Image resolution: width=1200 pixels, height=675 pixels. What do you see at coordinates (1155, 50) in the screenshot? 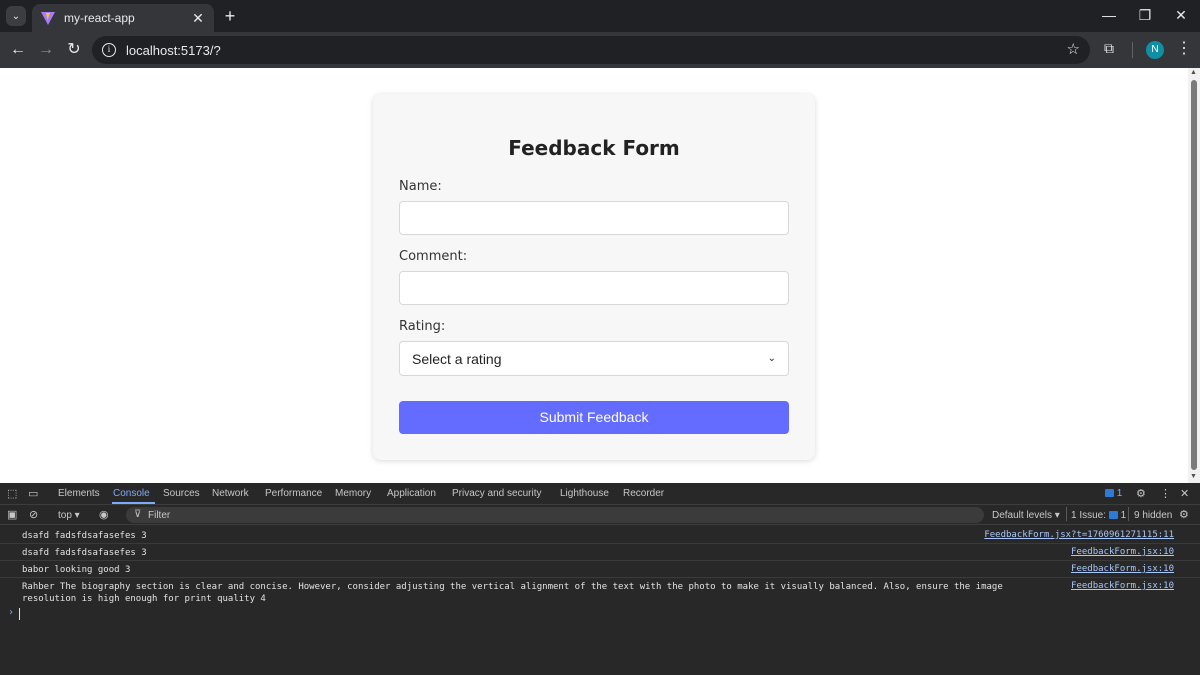
I see `profile-avatar: N` at bounding box center [1155, 50].